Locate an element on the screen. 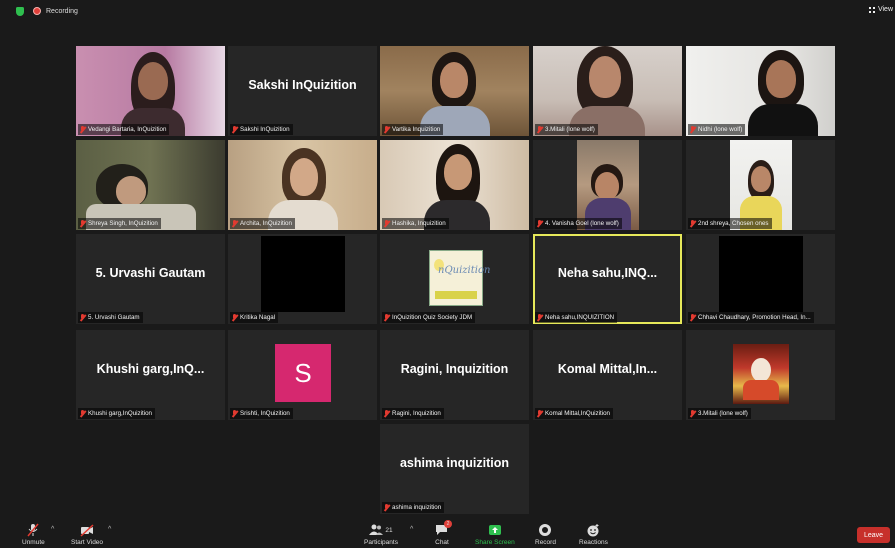 This screenshot has width=895, height=548. audio-options-chevron-icon: ^ is located at coordinates (52, 529).